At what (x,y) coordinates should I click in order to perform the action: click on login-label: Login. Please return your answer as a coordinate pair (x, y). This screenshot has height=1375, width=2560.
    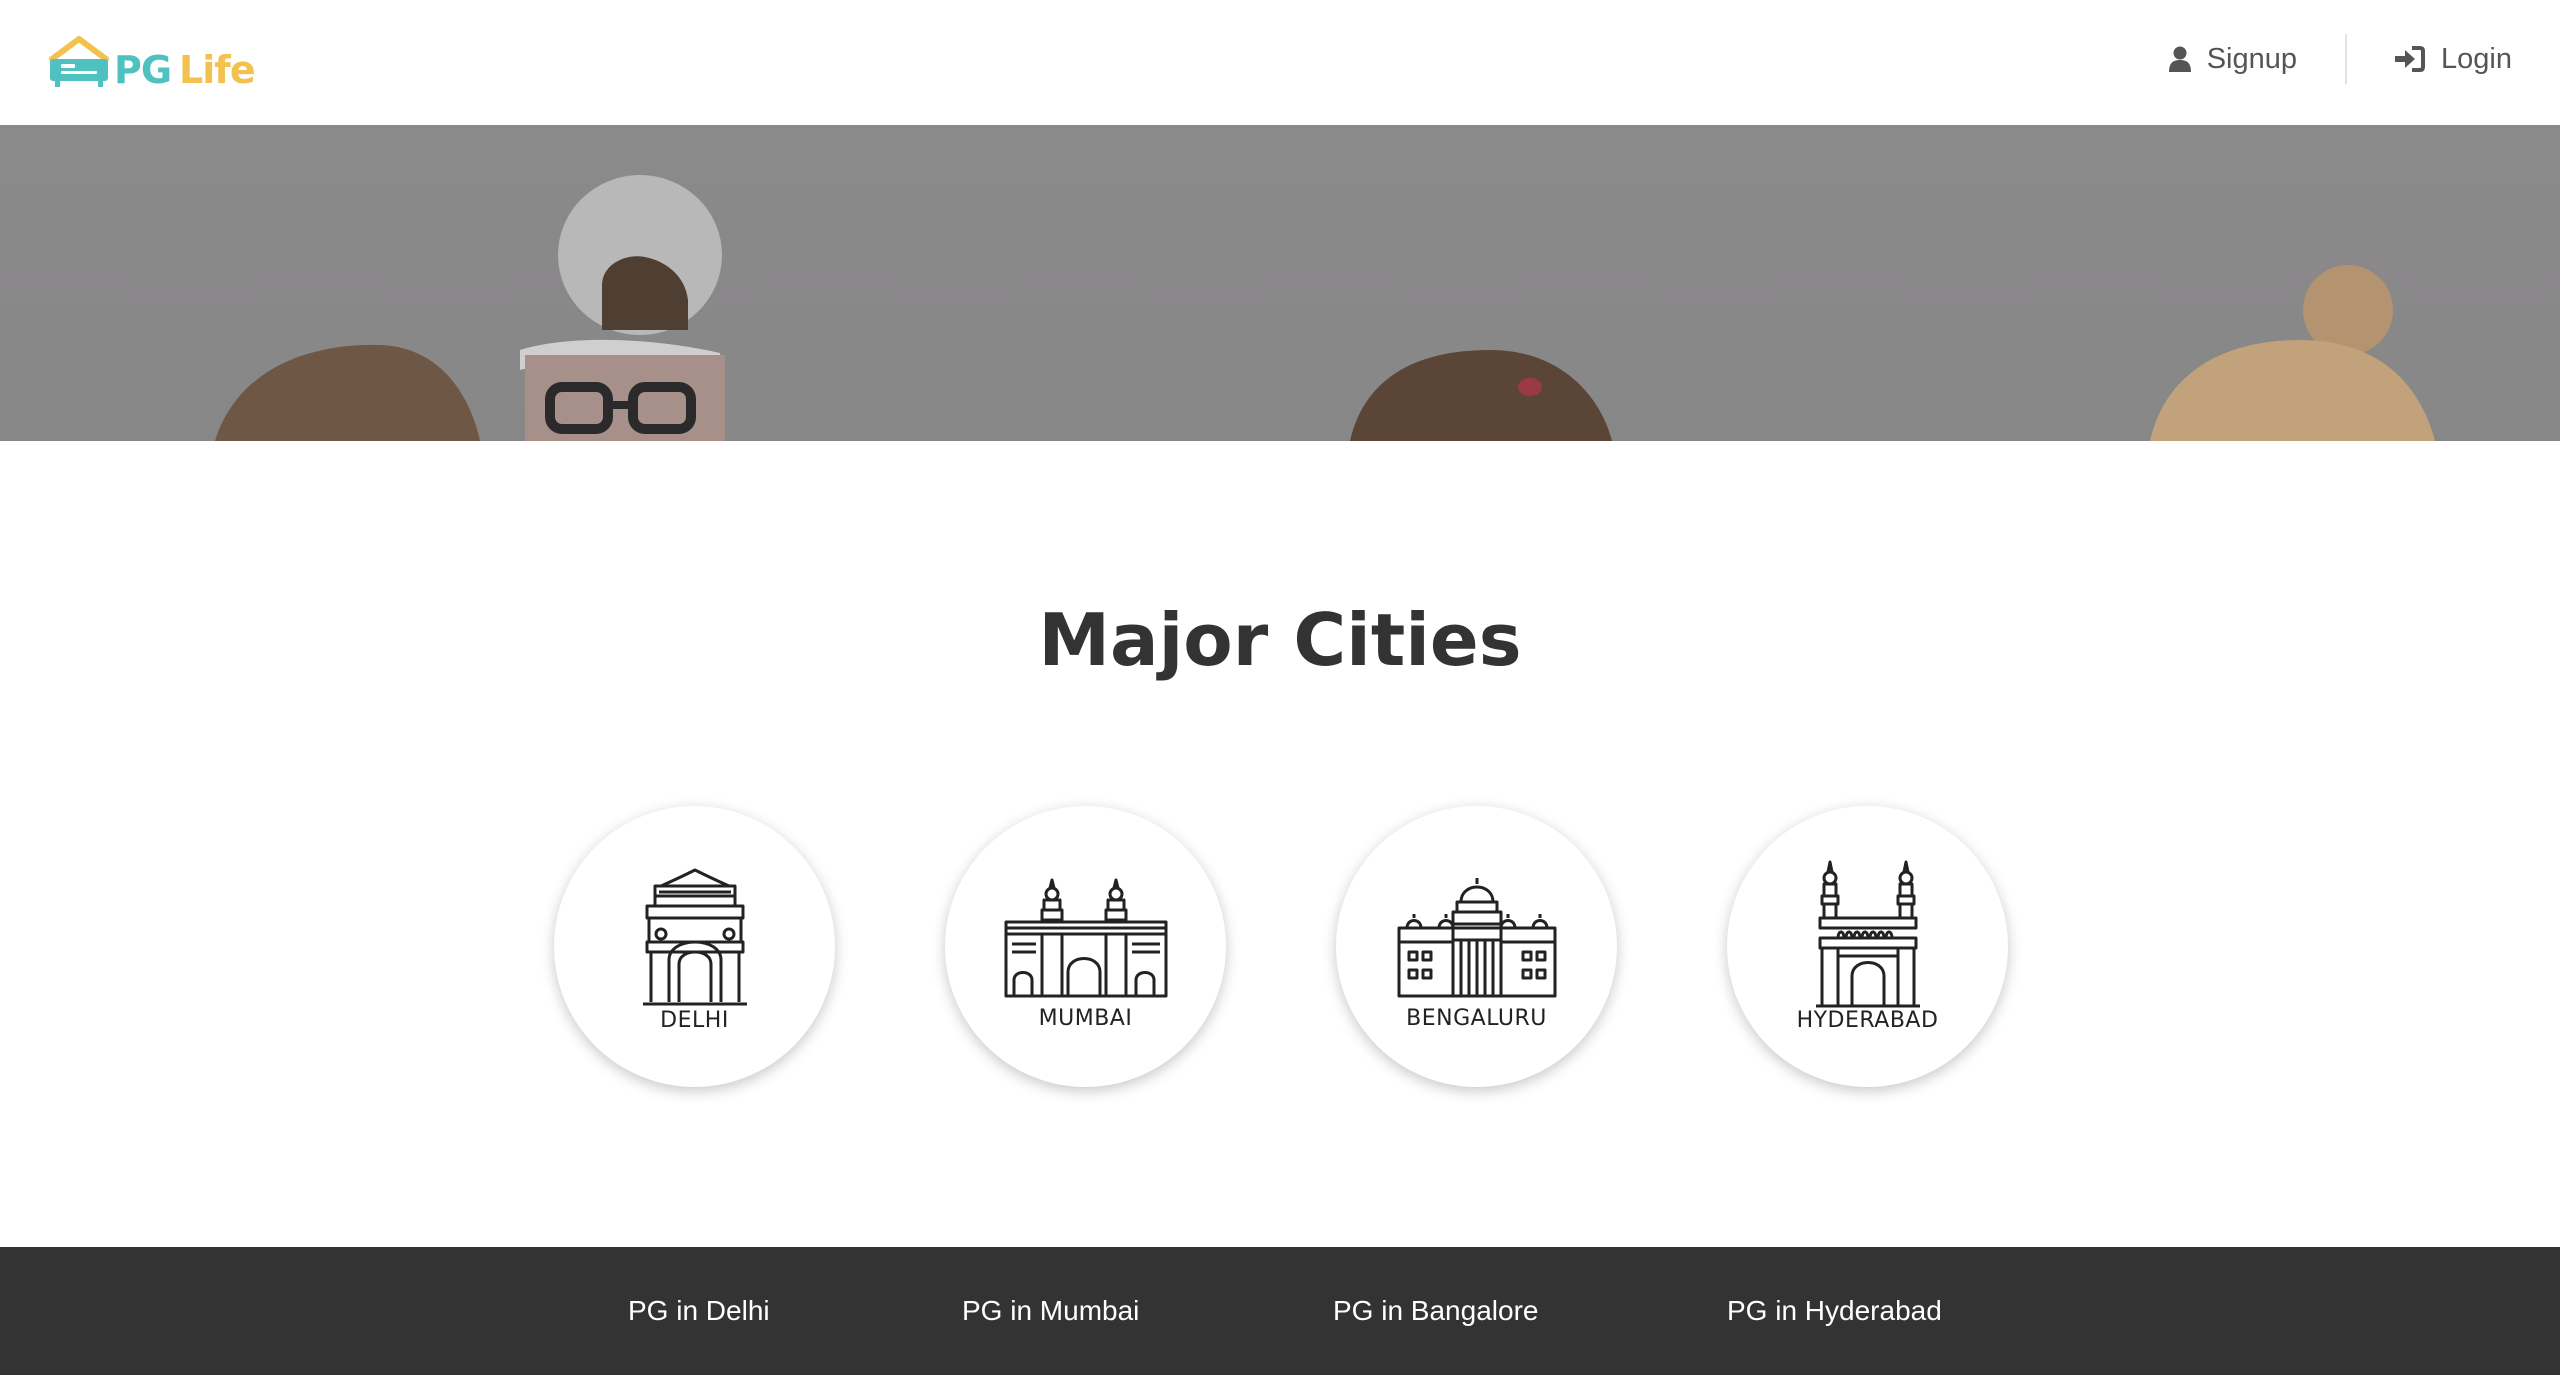
    Looking at the image, I should click on (2476, 58).